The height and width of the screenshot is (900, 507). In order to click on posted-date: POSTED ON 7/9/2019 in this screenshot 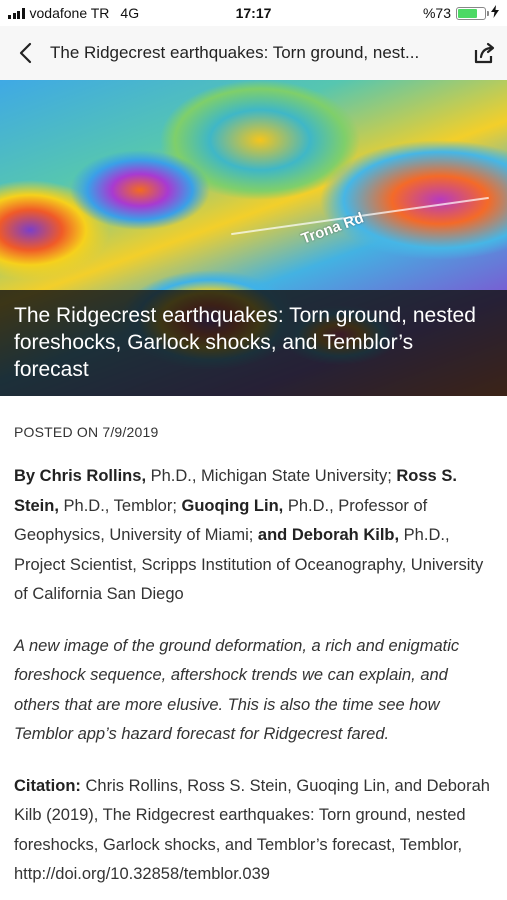, I will do `click(86, 432)`.